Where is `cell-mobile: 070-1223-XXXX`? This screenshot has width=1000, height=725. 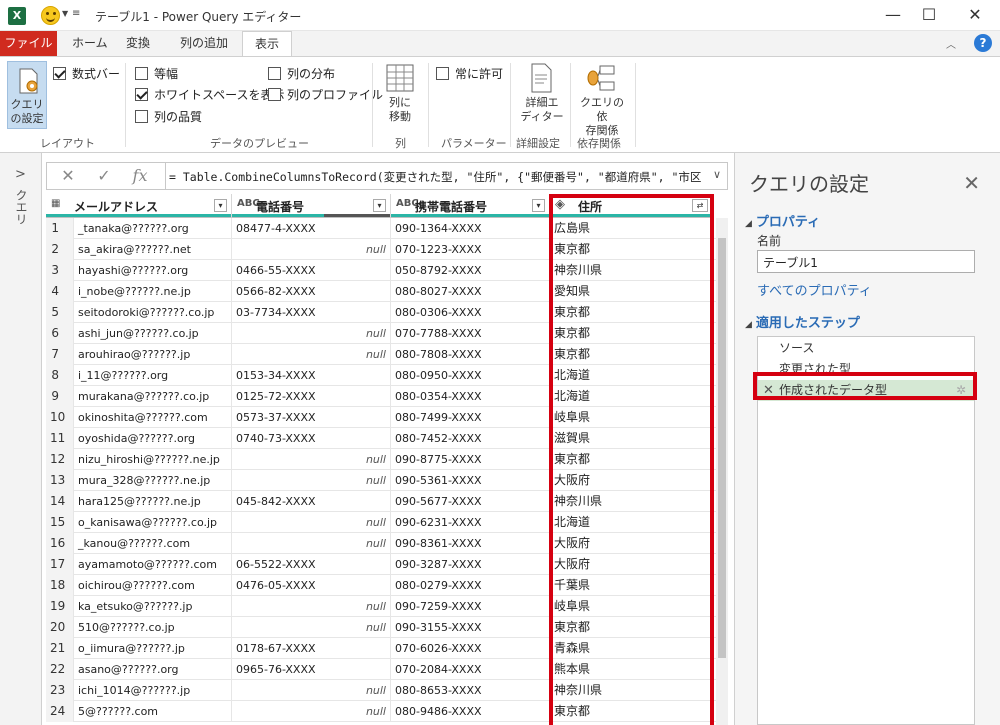 cell-mobile: 070-1223-XXXX is located at coordinates (470, 249).